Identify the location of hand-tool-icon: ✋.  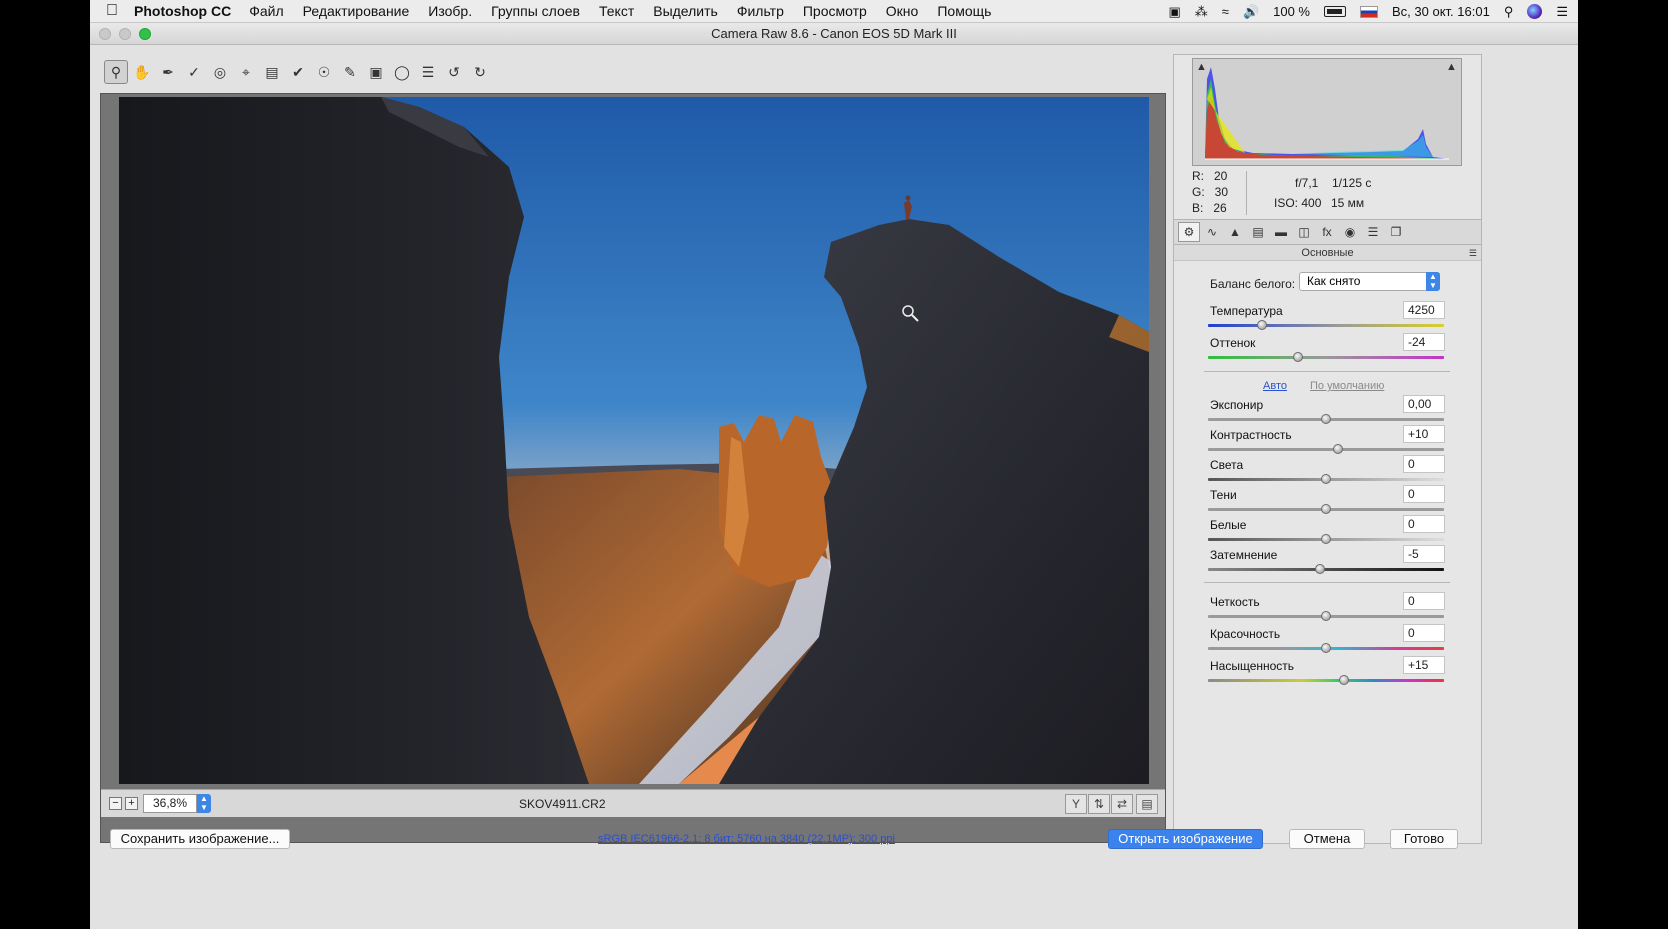
(142, 72).